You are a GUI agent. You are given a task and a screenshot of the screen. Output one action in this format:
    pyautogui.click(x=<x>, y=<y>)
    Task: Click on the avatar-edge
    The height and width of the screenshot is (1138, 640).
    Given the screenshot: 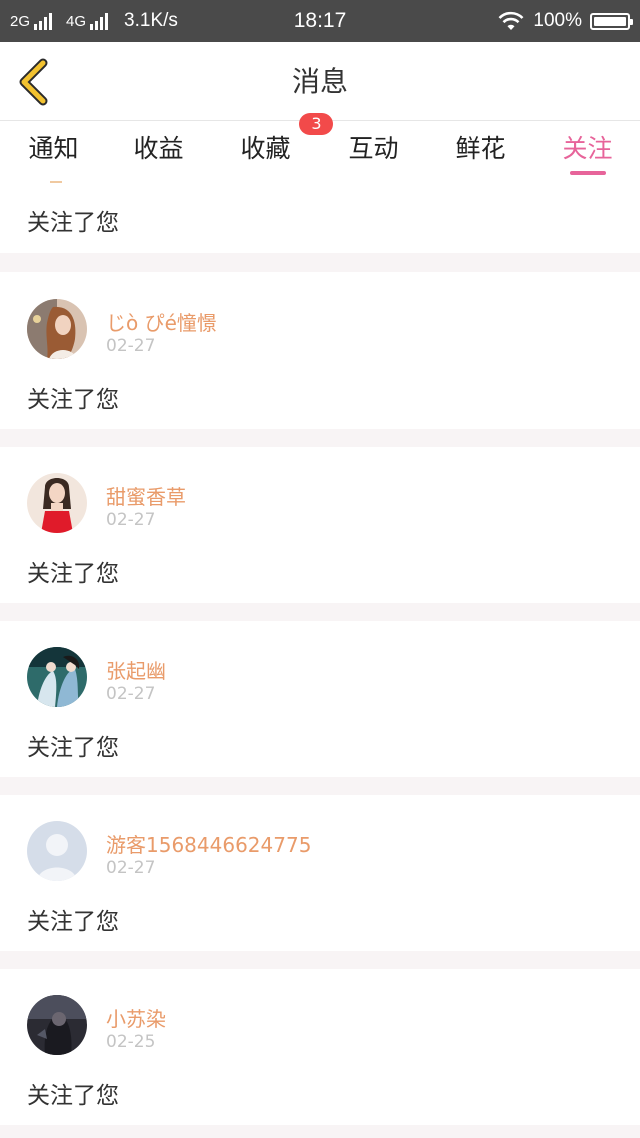 What is the action you would take?
    pyautogui.click(x=56, y=182)
    